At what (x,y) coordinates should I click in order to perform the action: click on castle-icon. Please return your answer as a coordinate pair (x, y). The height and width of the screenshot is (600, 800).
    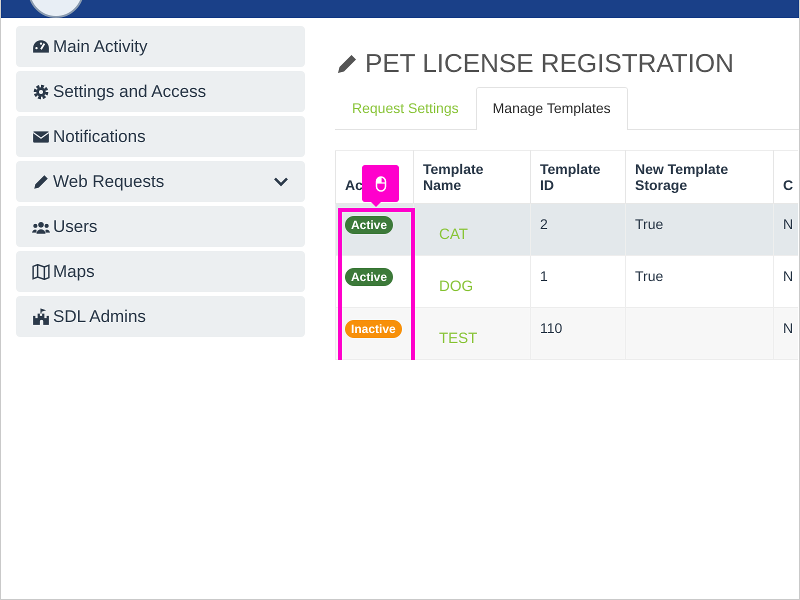
    Looking at the image, I should click on (41, 317).